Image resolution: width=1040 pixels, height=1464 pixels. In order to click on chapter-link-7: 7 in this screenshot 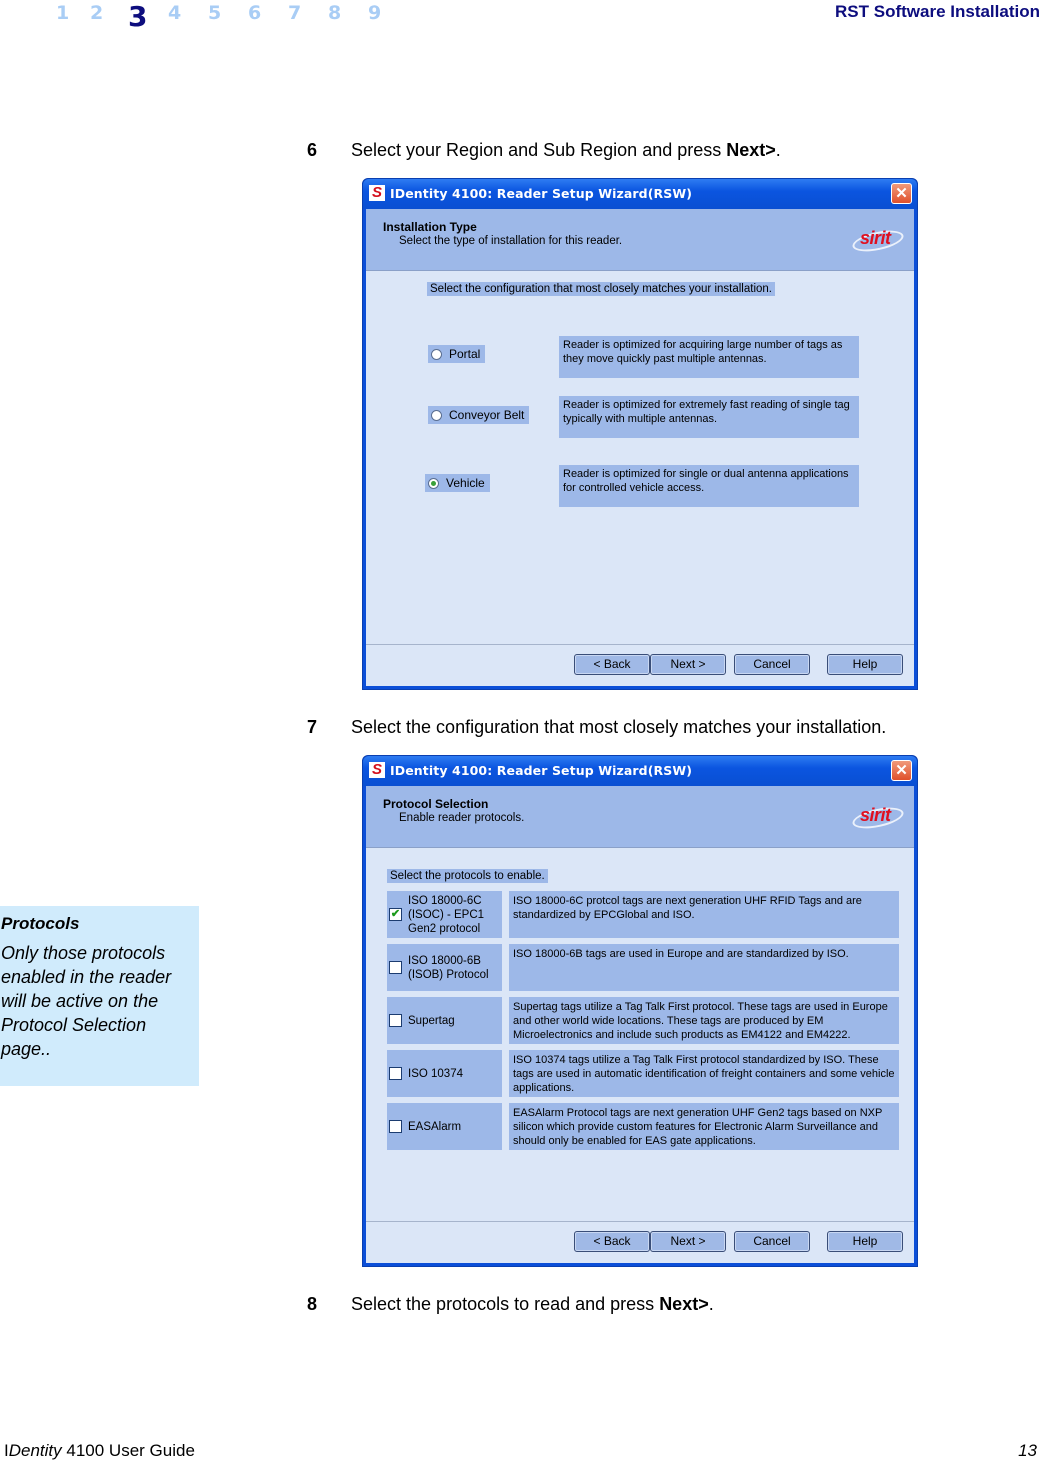, I will do `click(308, 13)`.